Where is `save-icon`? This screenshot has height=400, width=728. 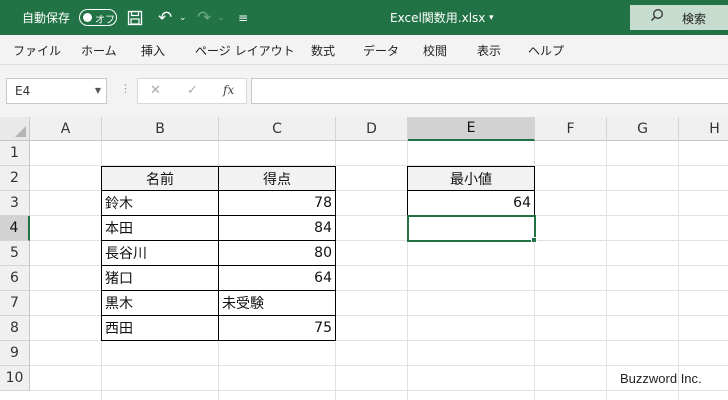 save-icon is located at coordinates (135, 17).